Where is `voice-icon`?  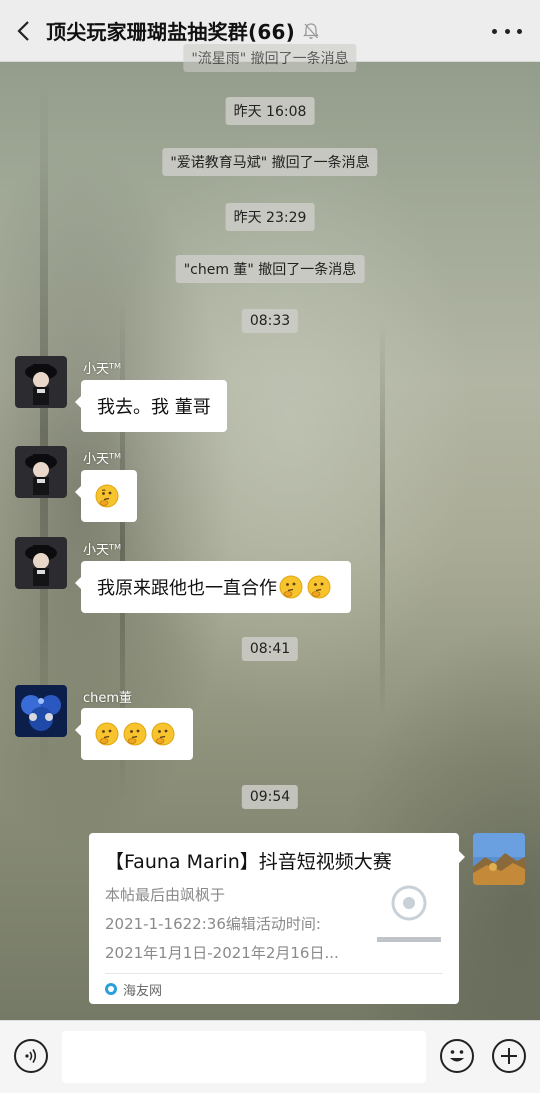 voice-icon is located at coordinates (31, 1056).